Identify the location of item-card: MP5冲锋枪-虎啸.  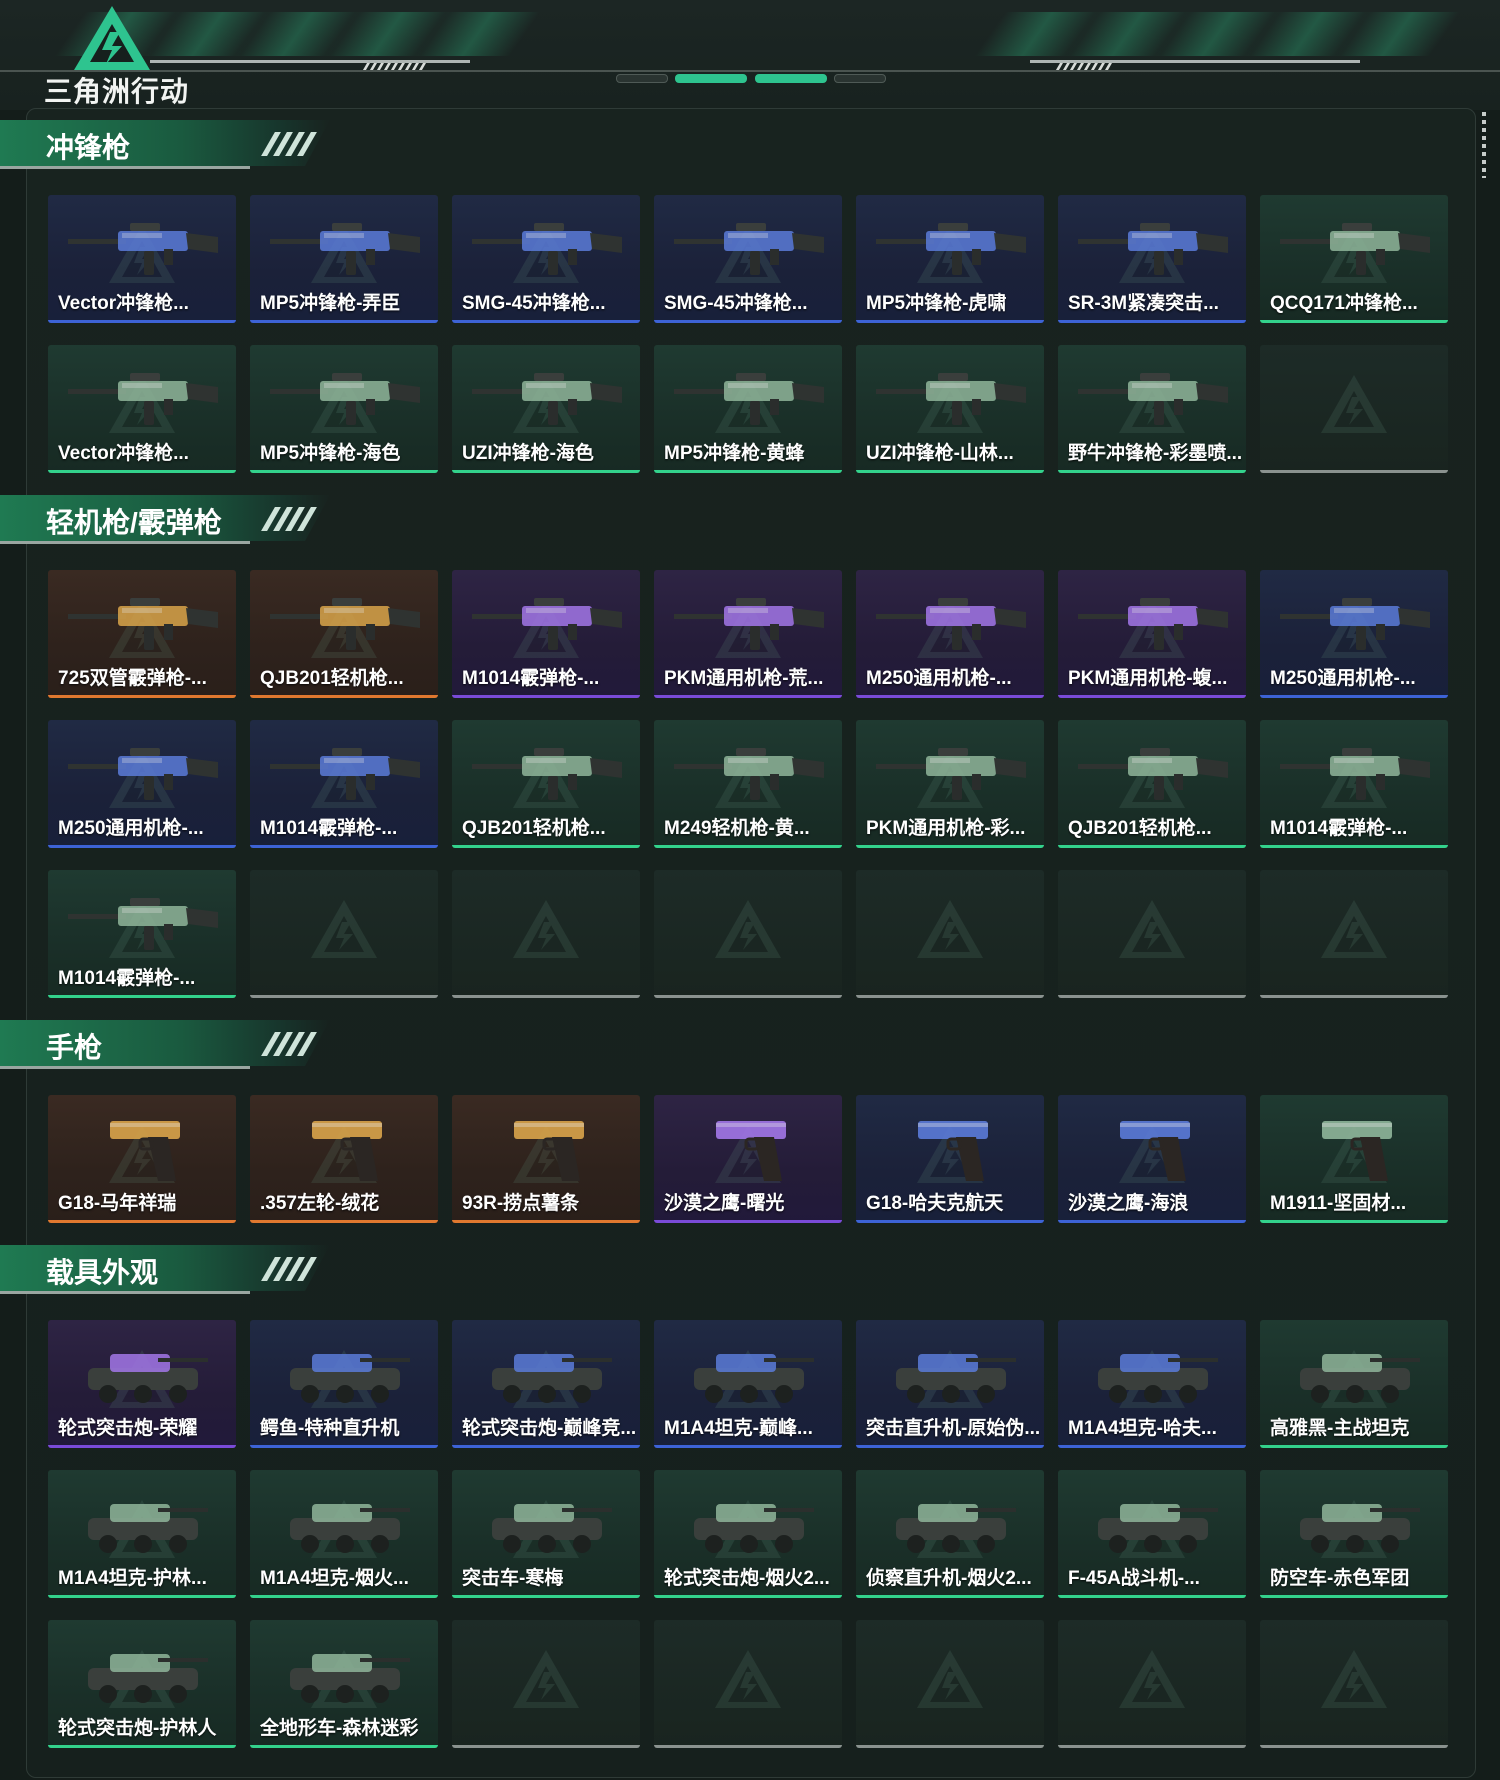
(950, 259).